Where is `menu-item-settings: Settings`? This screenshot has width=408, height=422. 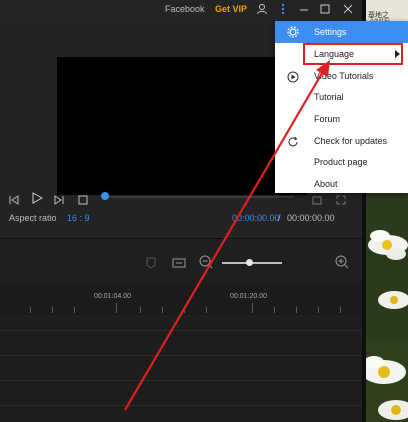
menu-item-settings: Settings is located at coordinates (341, 32).